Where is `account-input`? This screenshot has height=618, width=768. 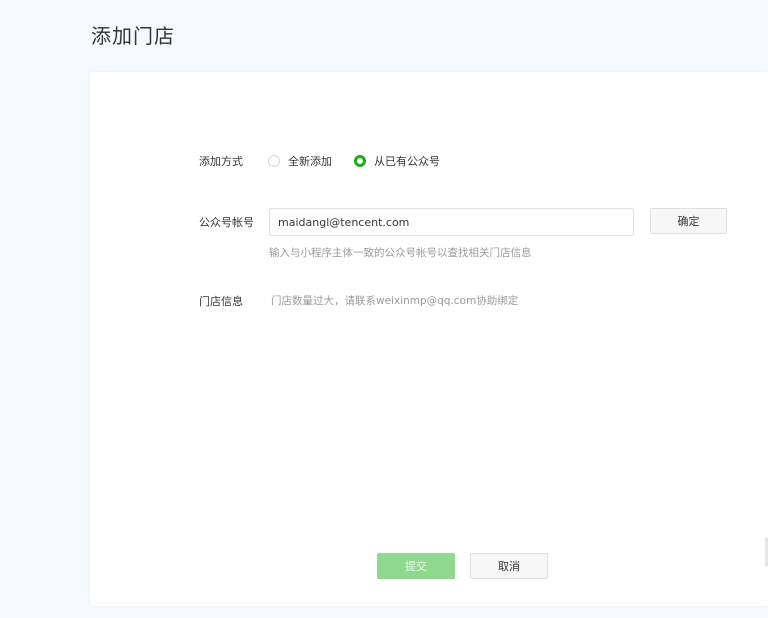
account-input is located at coordinates (451, 222).